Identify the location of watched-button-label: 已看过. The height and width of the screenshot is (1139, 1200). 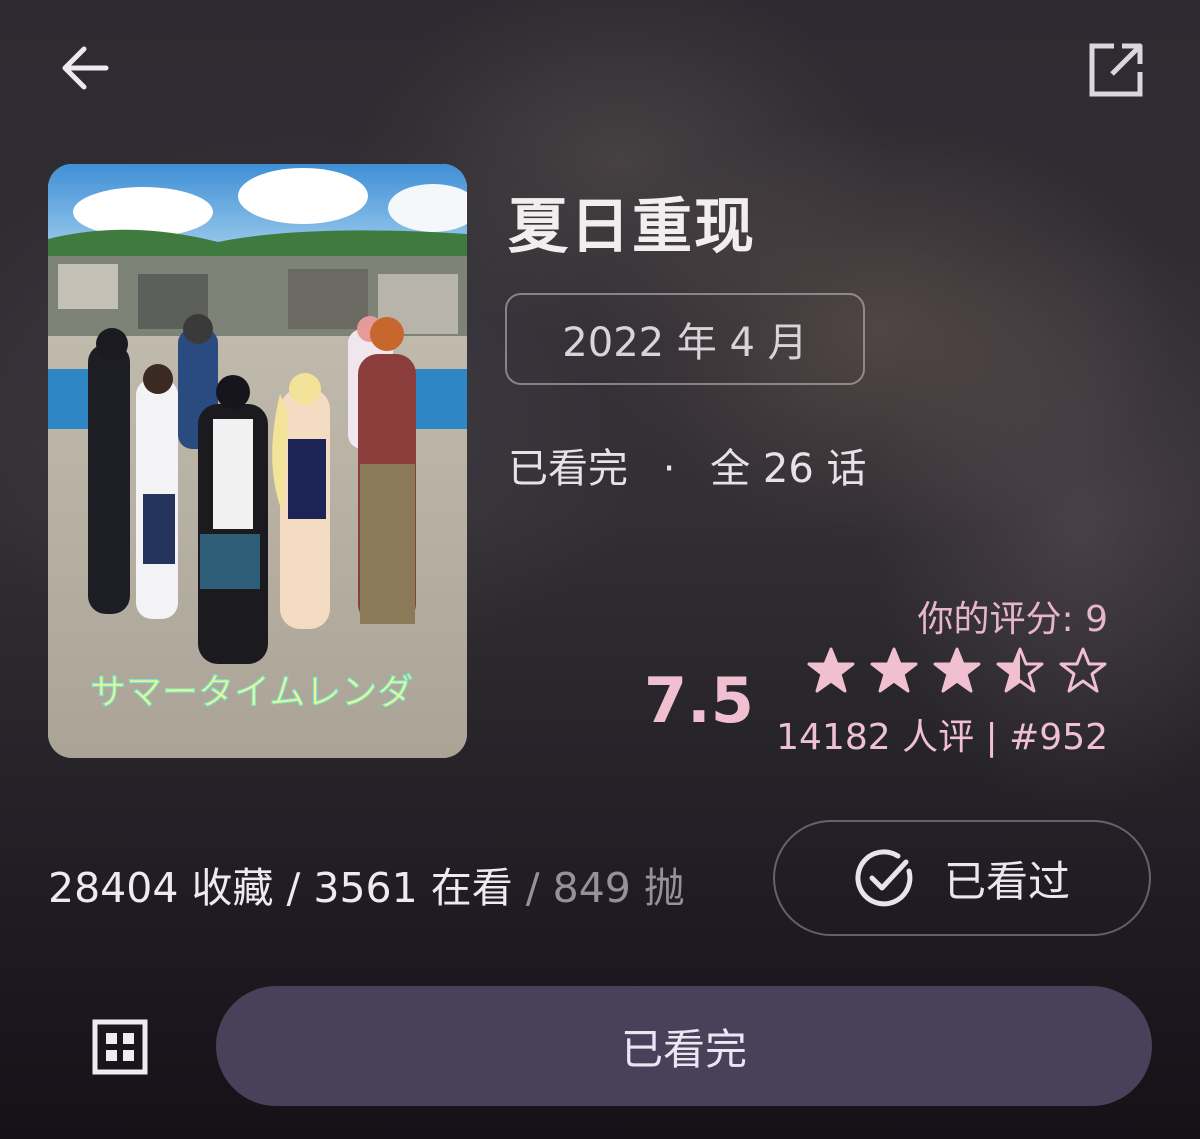
(1006, 881).